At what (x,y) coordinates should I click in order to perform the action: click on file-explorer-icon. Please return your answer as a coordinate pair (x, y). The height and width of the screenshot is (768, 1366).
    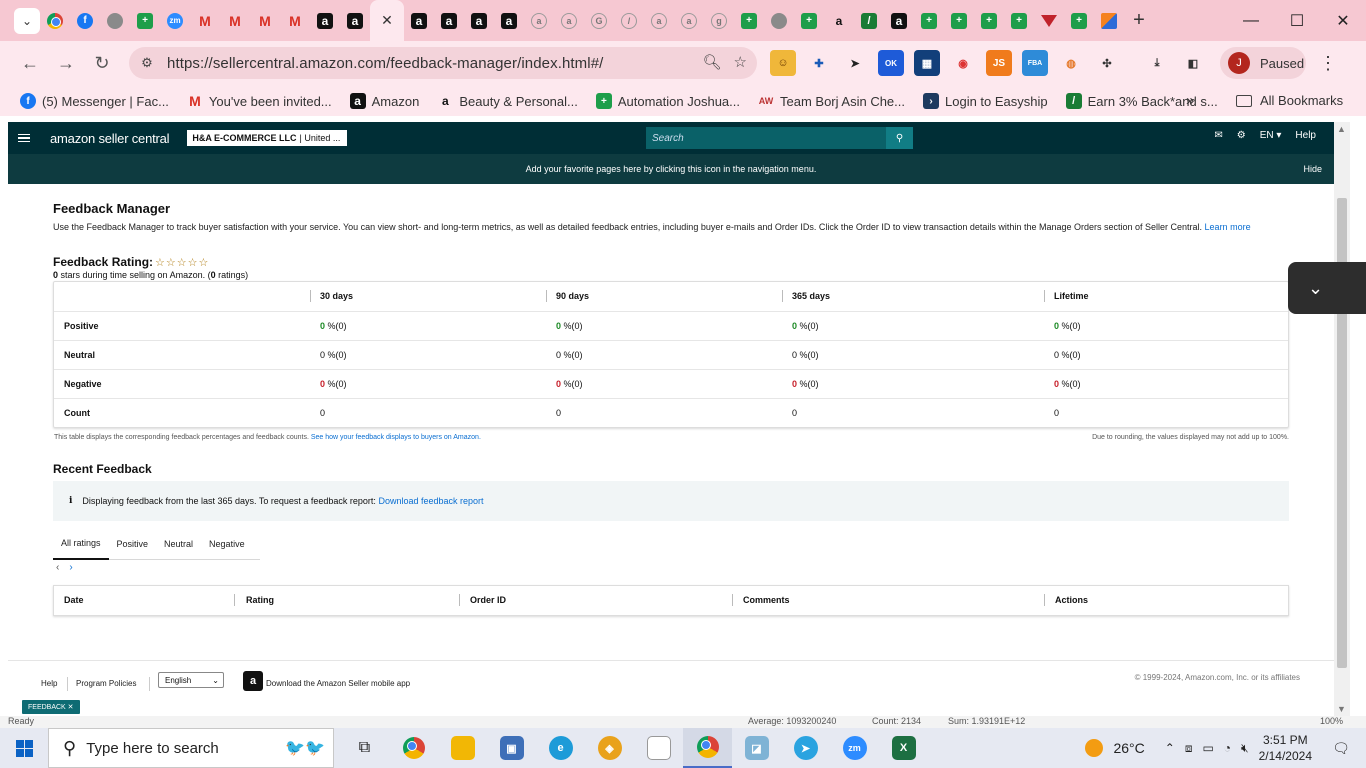
    Looking at the image, I should click on (462, 748).